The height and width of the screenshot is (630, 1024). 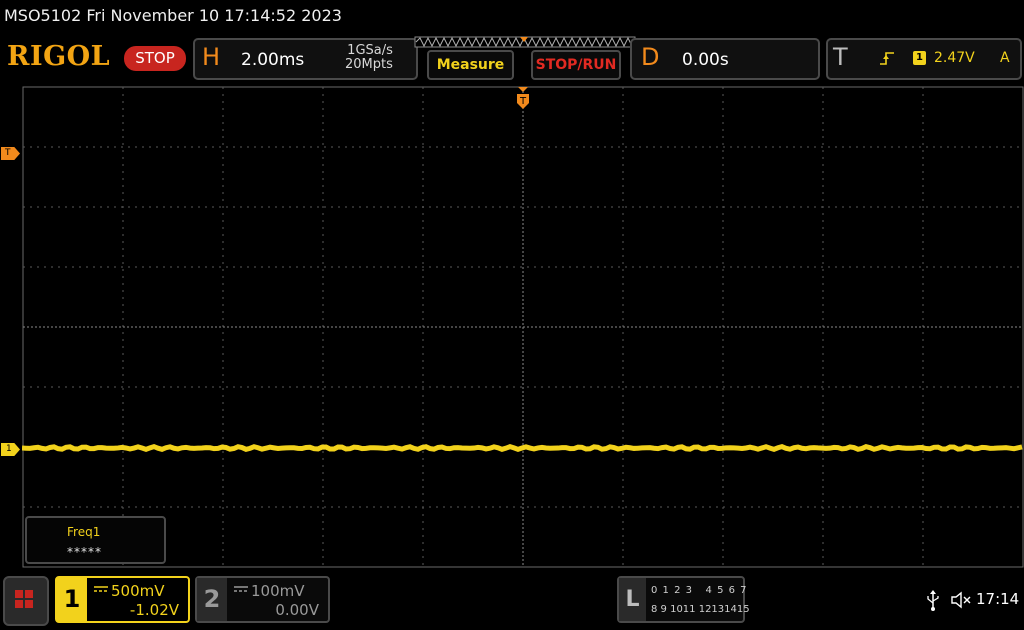 What do you see at coordinates (369, 64) in the screenshot?
I see `memory-depth: 20Mpts` at bounding box center [369, 64].